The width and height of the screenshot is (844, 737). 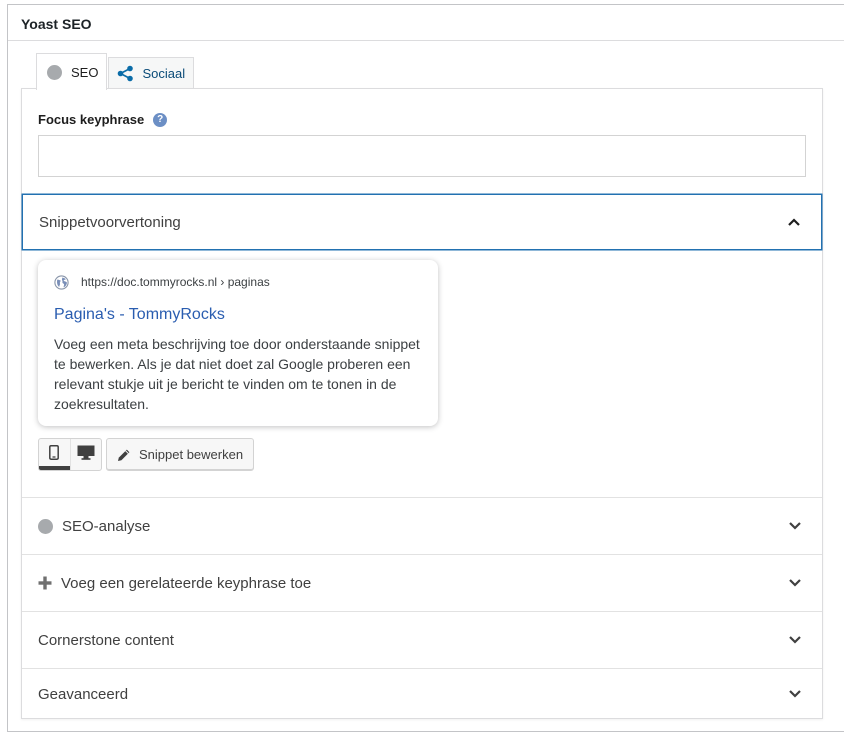 What do you see at coordinates (160, 119) in the screenshot?
I see `help-icon: ?` at bounding box center [160, 119].